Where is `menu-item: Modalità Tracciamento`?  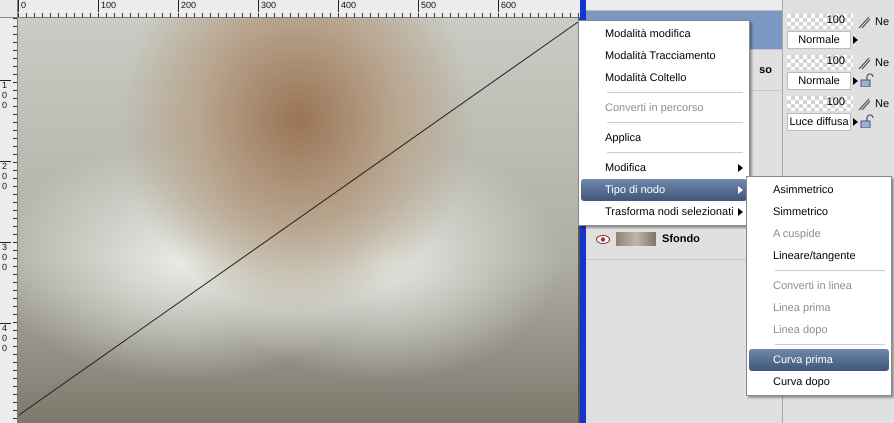
menu-item: Modalità Tracciamento is located at coordinates (664, 56).